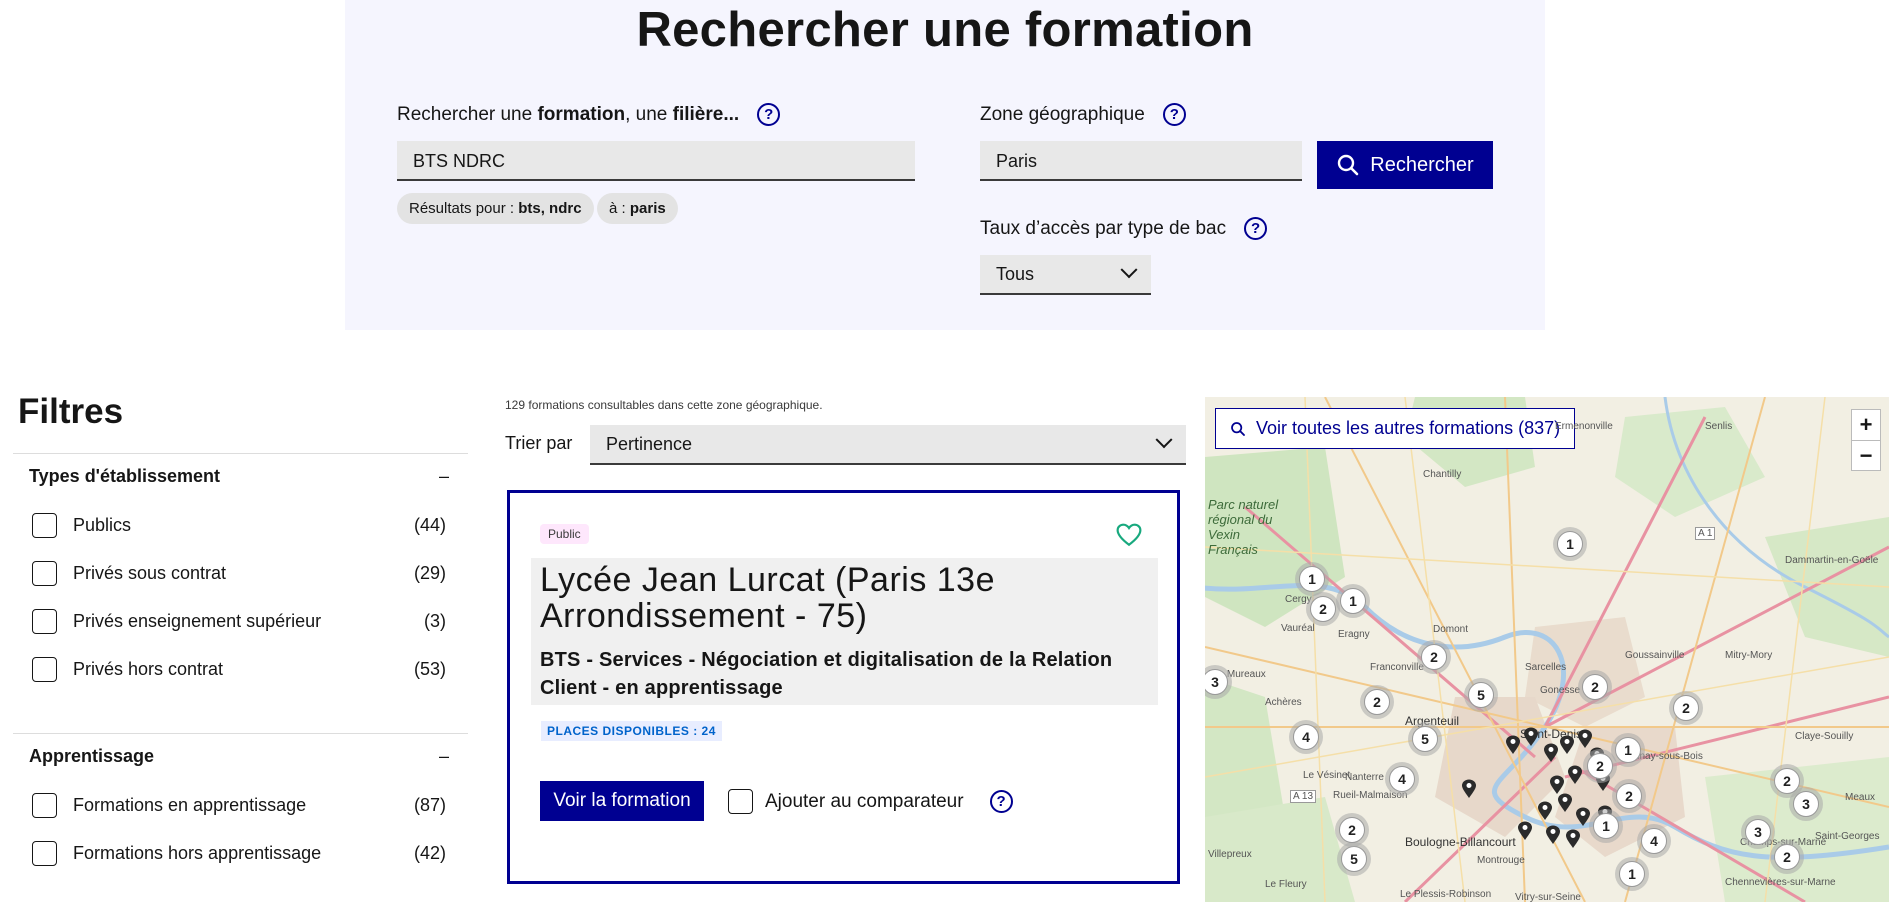  Describe the element at coordinates (1065, 275) in the screenshot. I see `taux-acces-select: Tous` at that location.